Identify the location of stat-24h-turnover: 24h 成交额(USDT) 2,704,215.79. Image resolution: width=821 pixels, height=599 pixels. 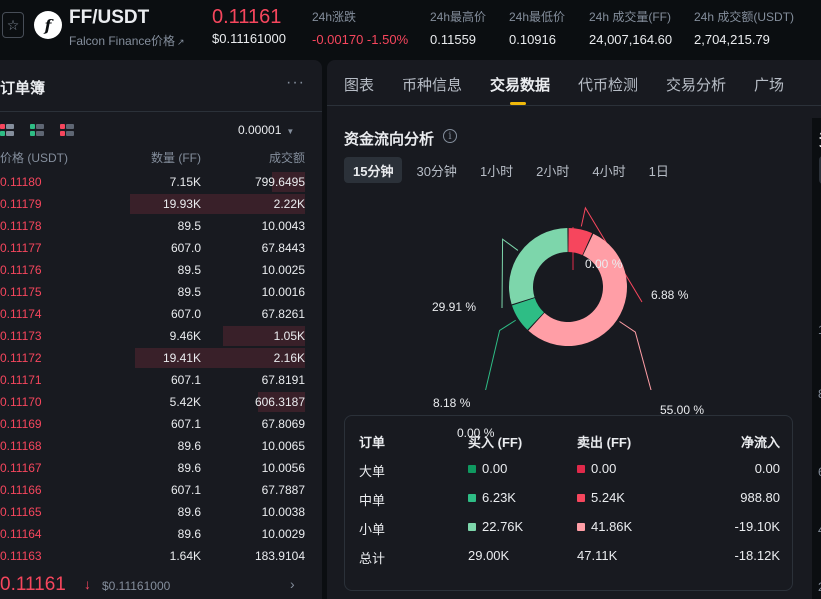
(744, 27).